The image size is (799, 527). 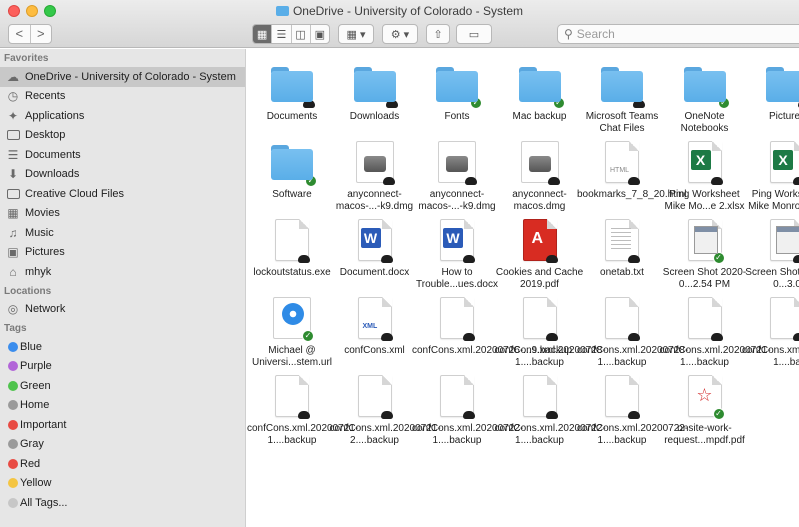 What do you see at coordinates (122, 136) in the screenshot?
I see `sidebar-item-favorites-3: Desktop` at bounding box center [122, 136].